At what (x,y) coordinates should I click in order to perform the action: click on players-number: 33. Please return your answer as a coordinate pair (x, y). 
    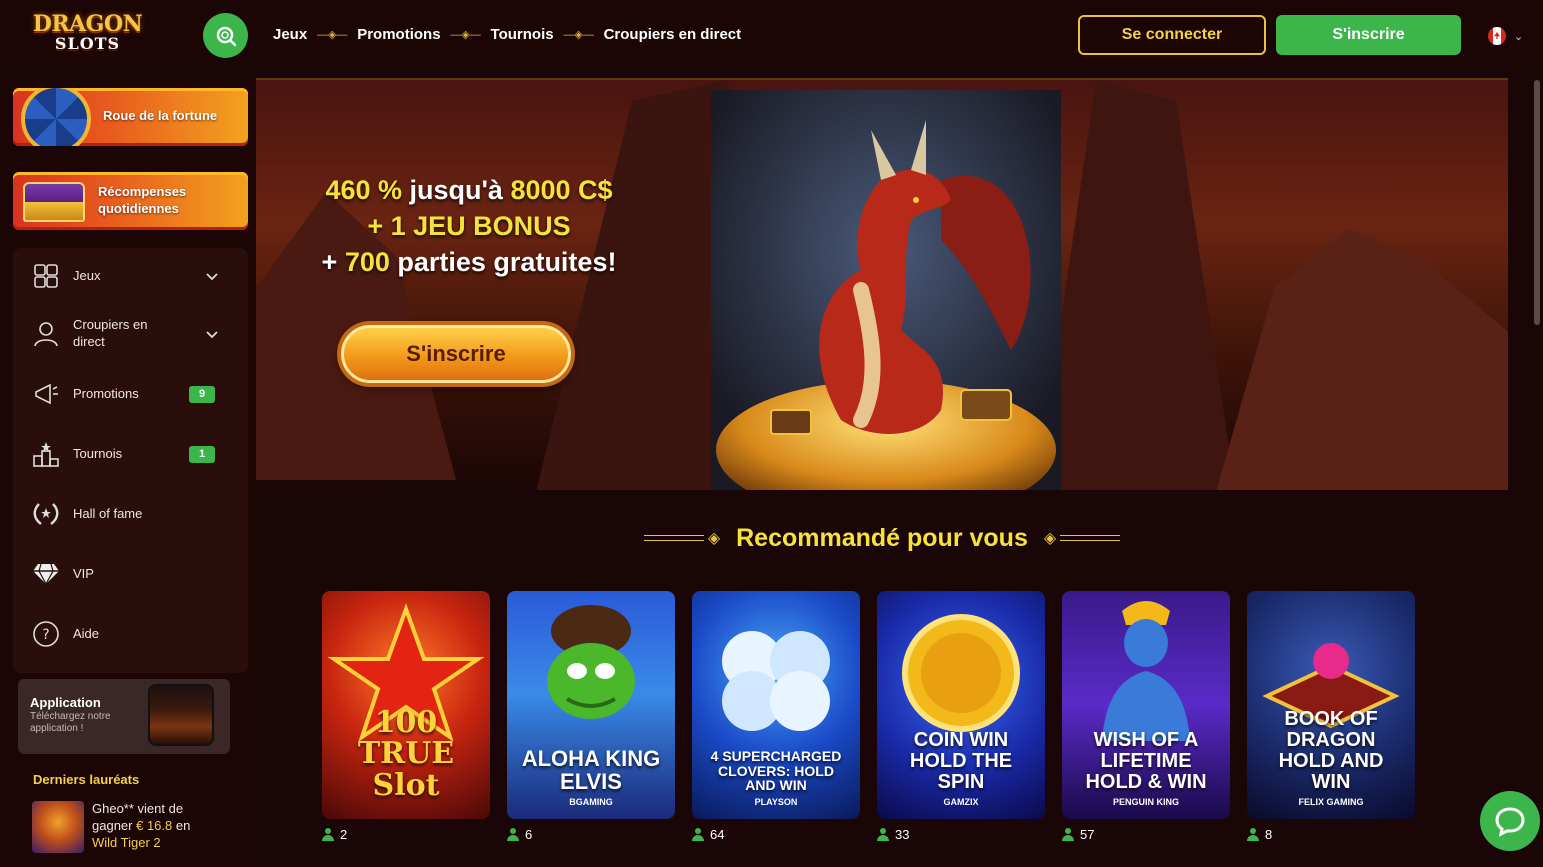
    Looking at the image, I should click on (902, 834).